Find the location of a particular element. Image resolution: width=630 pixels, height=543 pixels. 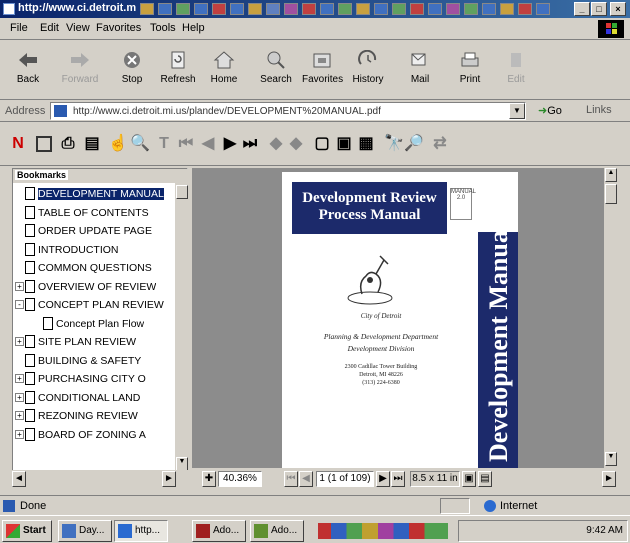

fit-width-icon: ▦ is located at coordinates (366, 144).